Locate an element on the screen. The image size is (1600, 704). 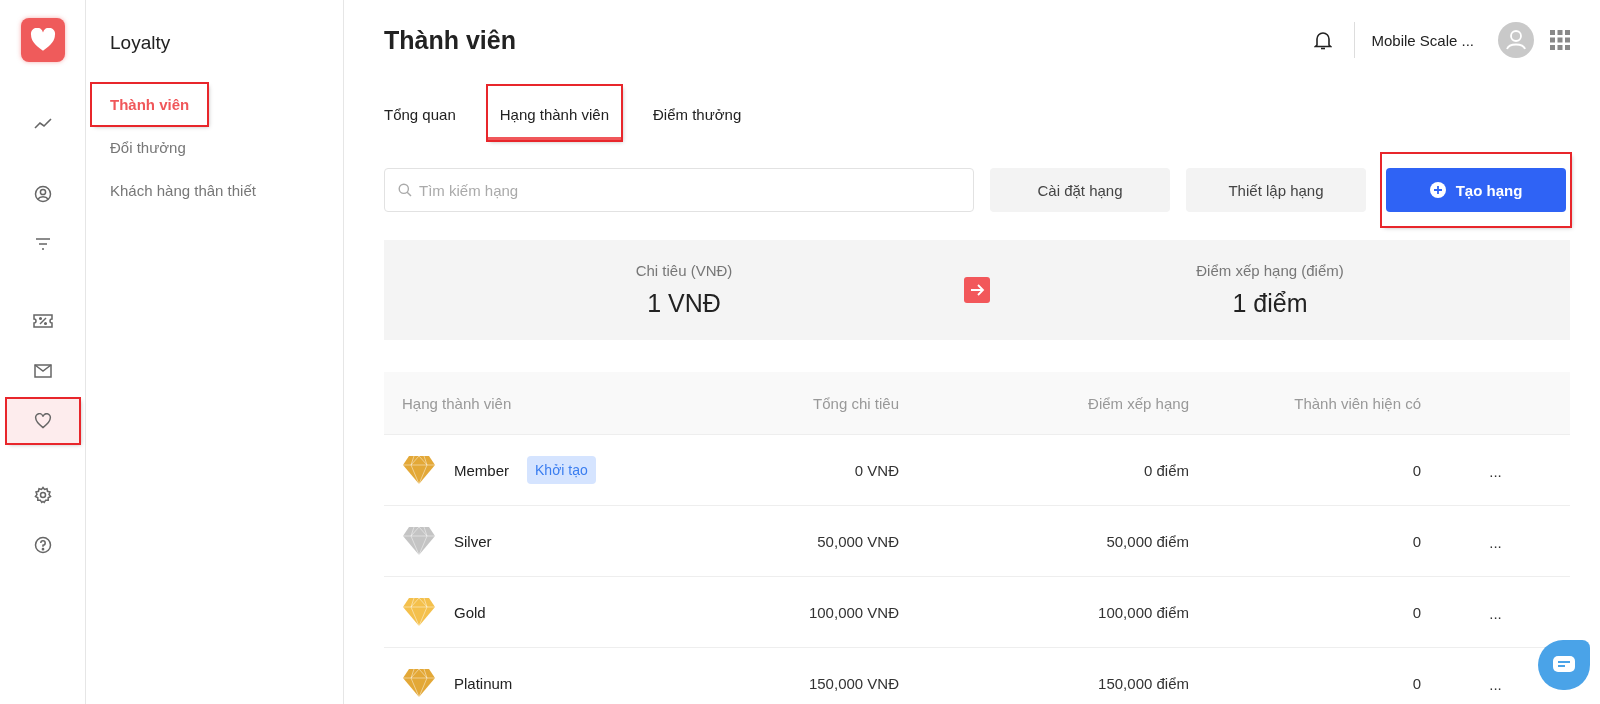
coupon-icon is located at coordinates (42, 321).